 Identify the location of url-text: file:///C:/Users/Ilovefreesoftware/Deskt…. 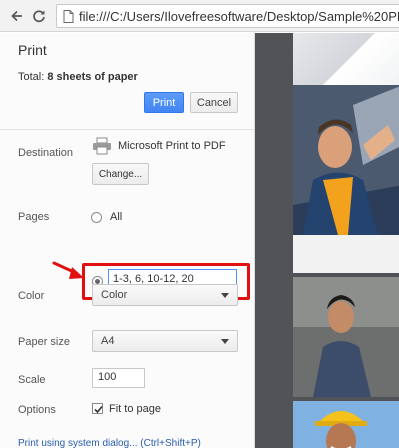
(239, 16).